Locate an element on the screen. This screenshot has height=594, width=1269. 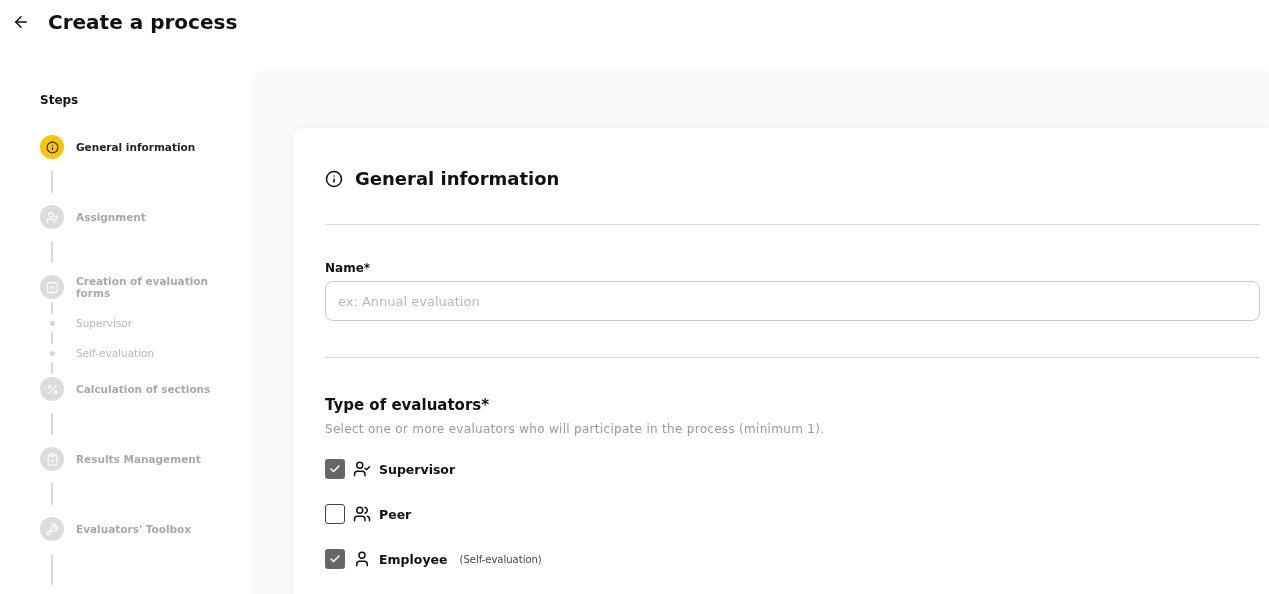
clipboard-check-icon is located at coordinates (52, 459).